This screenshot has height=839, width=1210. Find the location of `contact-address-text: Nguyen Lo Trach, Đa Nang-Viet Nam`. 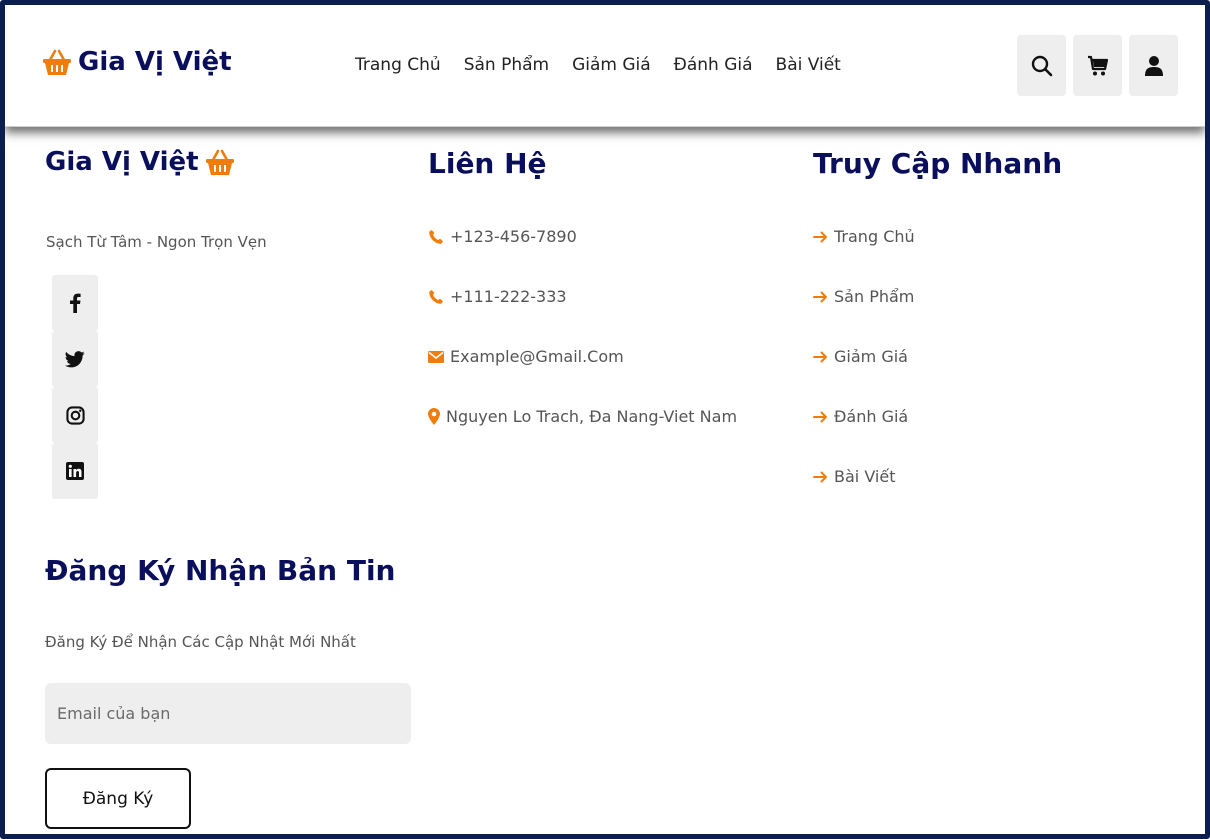

contact-address-text: Nguyen Lo Trach, Đa Nang-Viet Nam is located at coordinates (592, 416).